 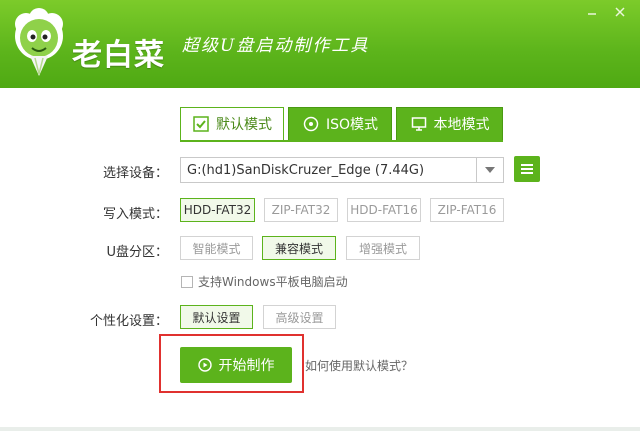 I want to click on mode-tabs: 默认模式 ISO模式 本地模式, so click(x=341, y=124).